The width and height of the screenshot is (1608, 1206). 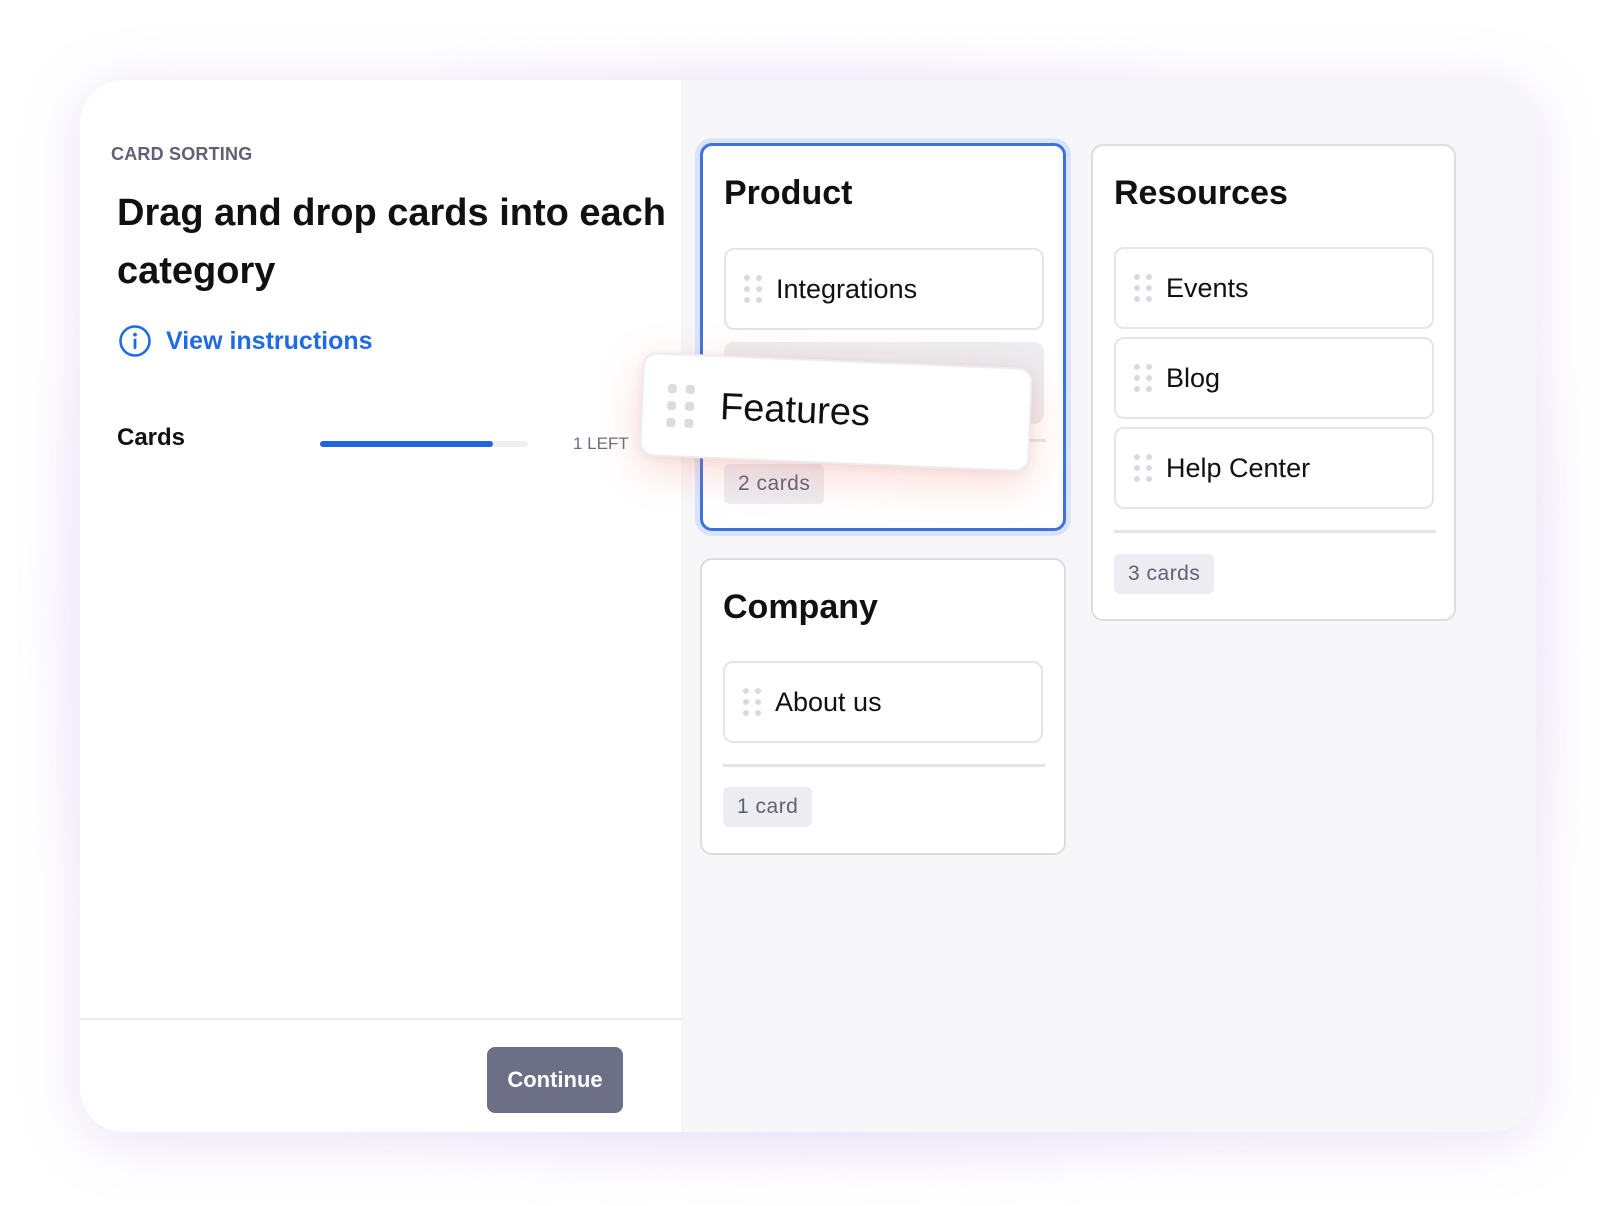 What do you see at coordinates (774, 484) in the screenshot?
I see `card-count-badge: 2 cards` at bounding box center [774, 484].